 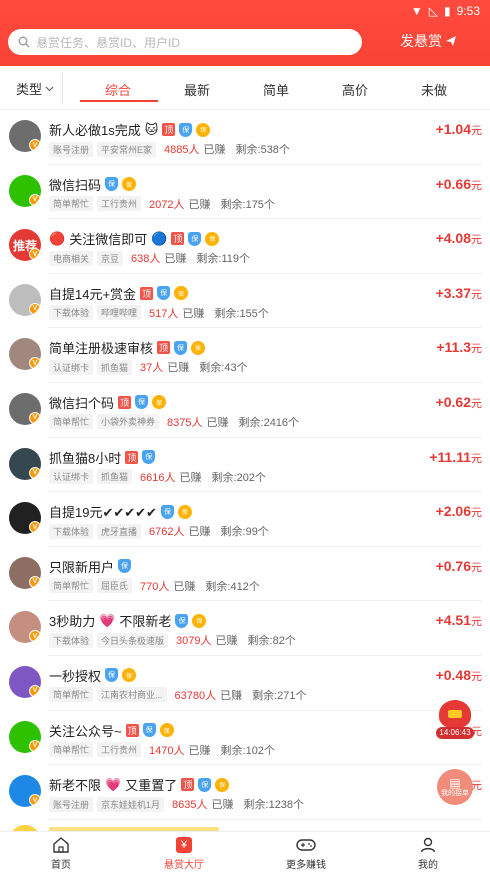 I want to click on type-dropdown: 类型, so click(x=35, y=88).